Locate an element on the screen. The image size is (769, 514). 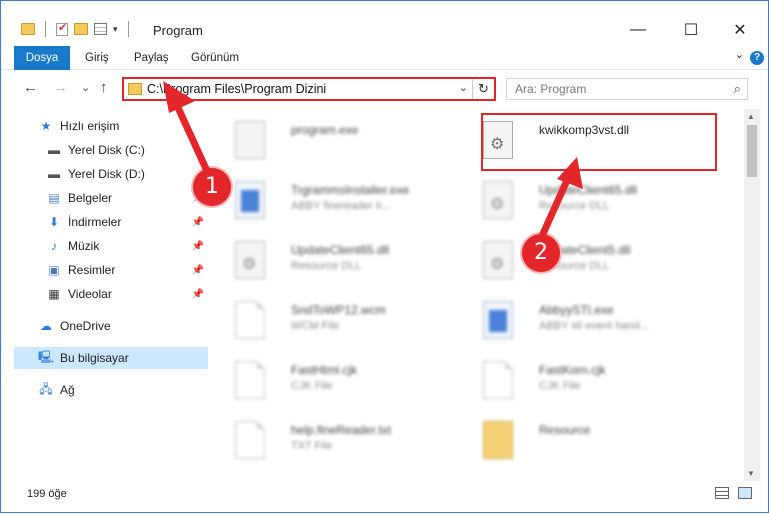
file-item: program.exe is located at coordinates (329, 140).